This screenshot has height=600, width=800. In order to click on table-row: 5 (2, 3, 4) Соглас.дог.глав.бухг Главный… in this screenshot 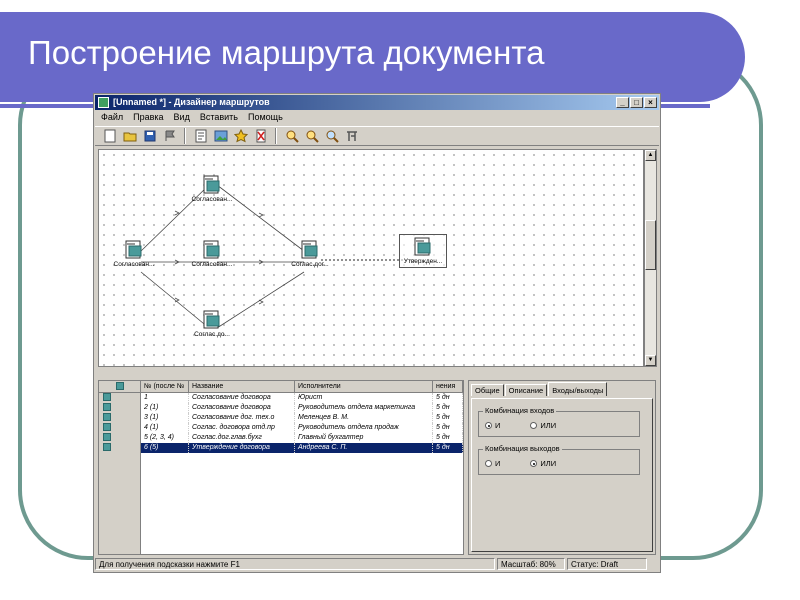, I will do `click(281, 438)`.